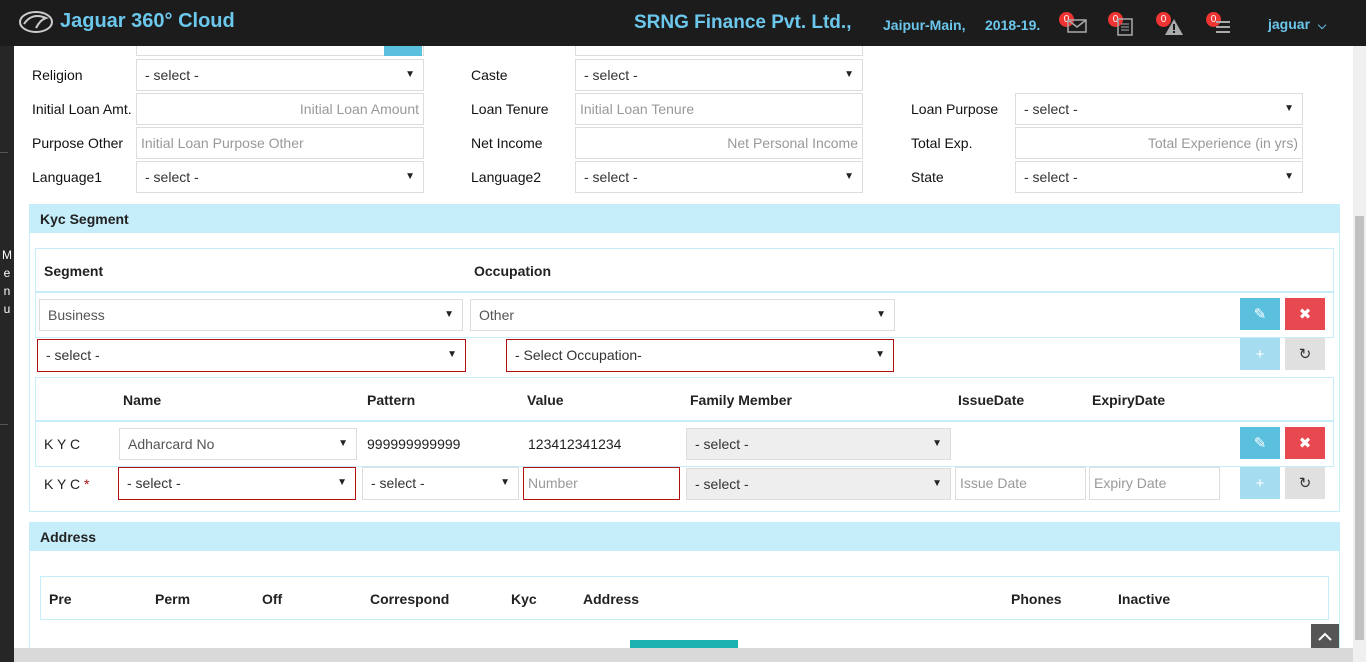 The height and width of the screenshot is (662, 1366). I want to click on language1-select: - select - ▼, so click(280, 177).